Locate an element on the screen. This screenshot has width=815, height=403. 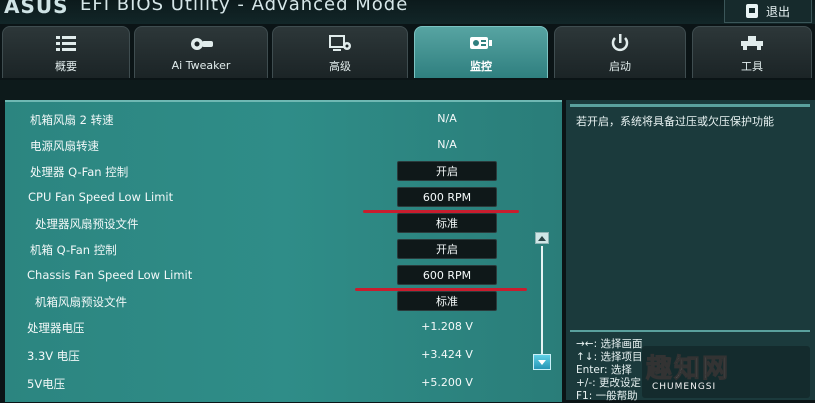
setting-label: Chassis Fan Speed Low Limit is located at coordinates (110, 275).